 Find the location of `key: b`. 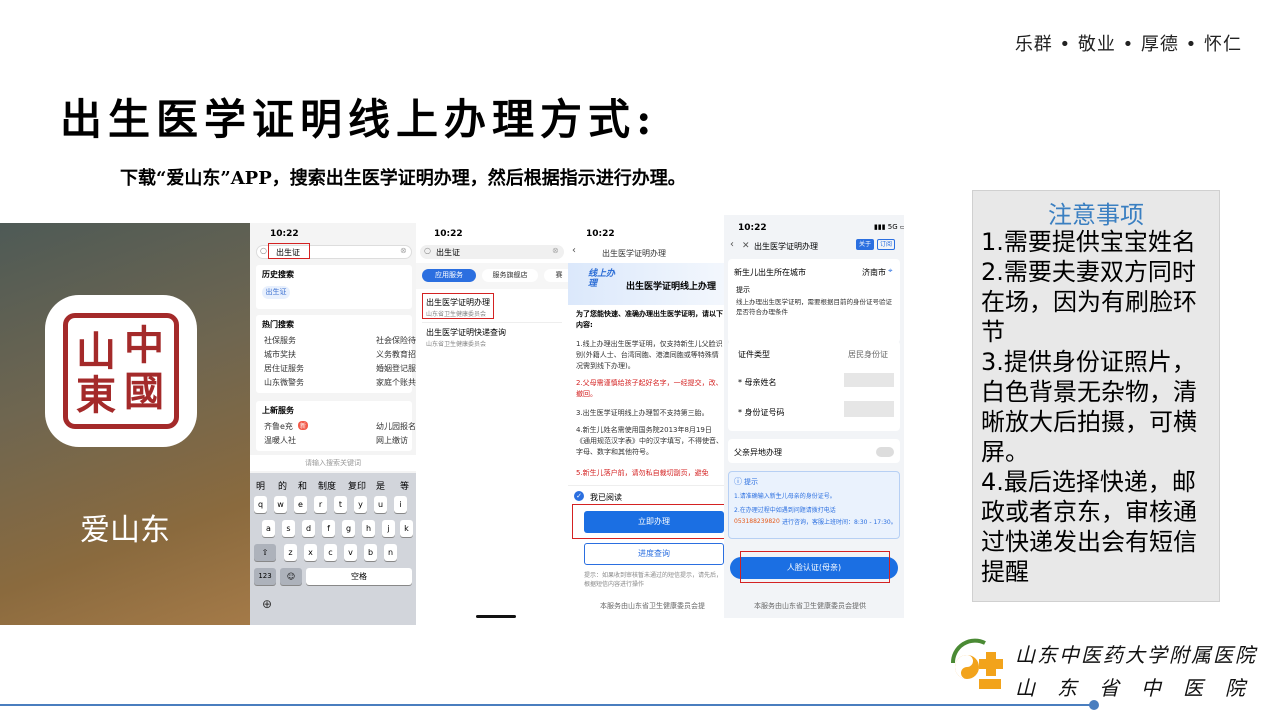

key: b is located at coordinates (370, 552).